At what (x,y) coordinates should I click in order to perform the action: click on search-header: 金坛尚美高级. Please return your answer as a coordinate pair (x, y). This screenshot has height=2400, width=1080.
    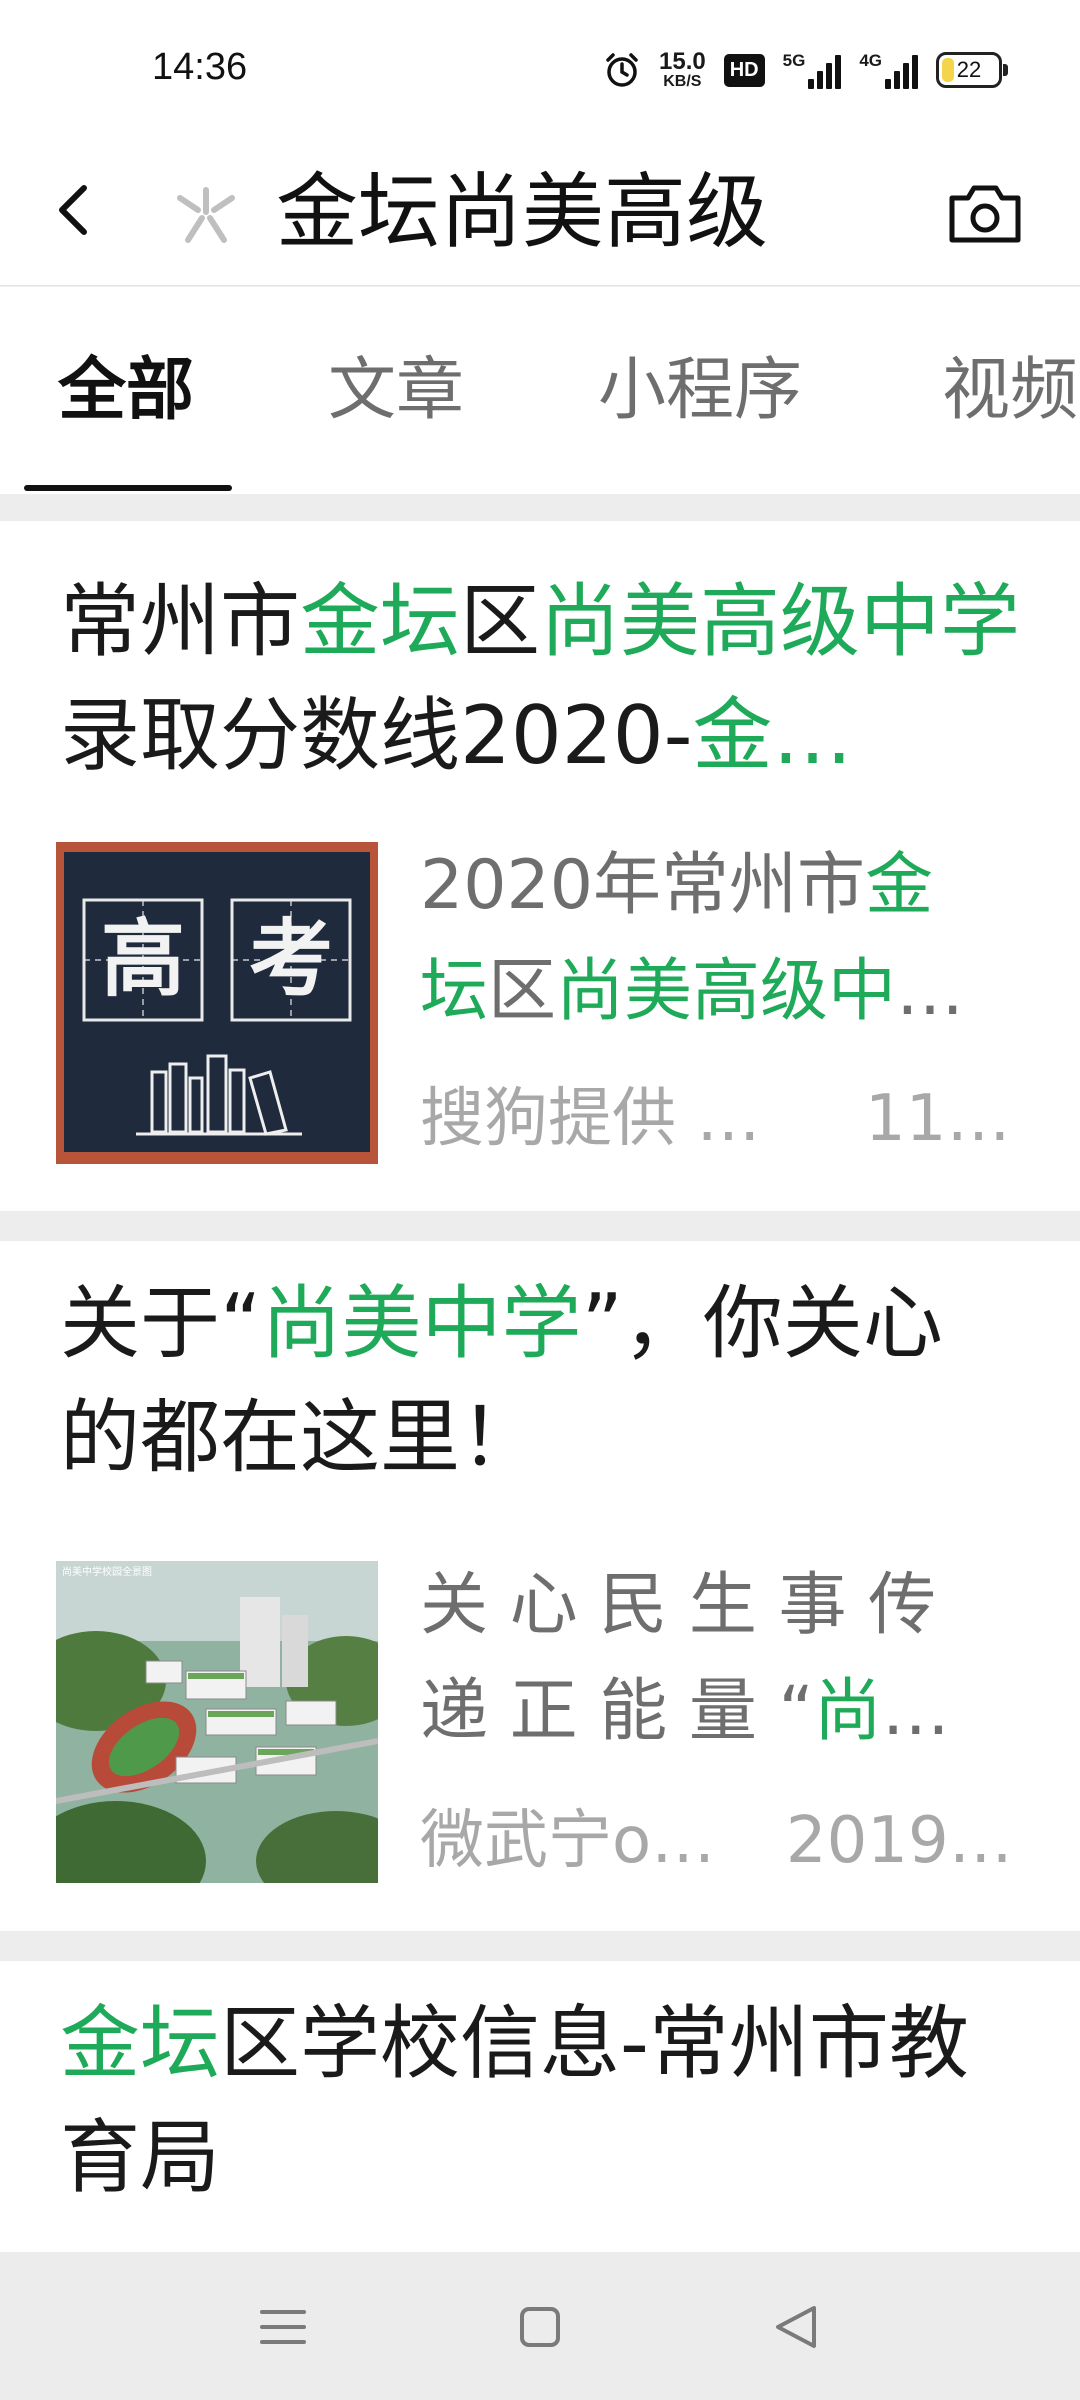
    Looking at the image, I should click on (540, 213).